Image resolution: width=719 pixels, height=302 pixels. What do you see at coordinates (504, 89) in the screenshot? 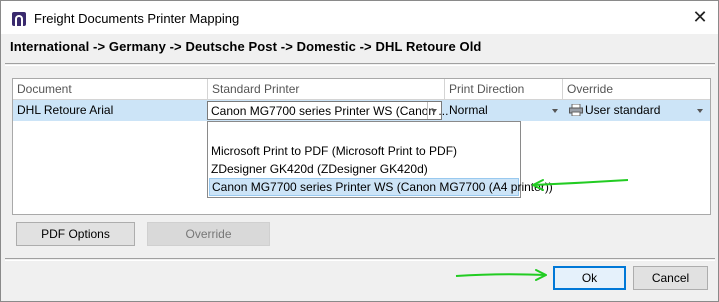
I see `column-header-print-direction: Print Direction` at bounding box center [504, 89].